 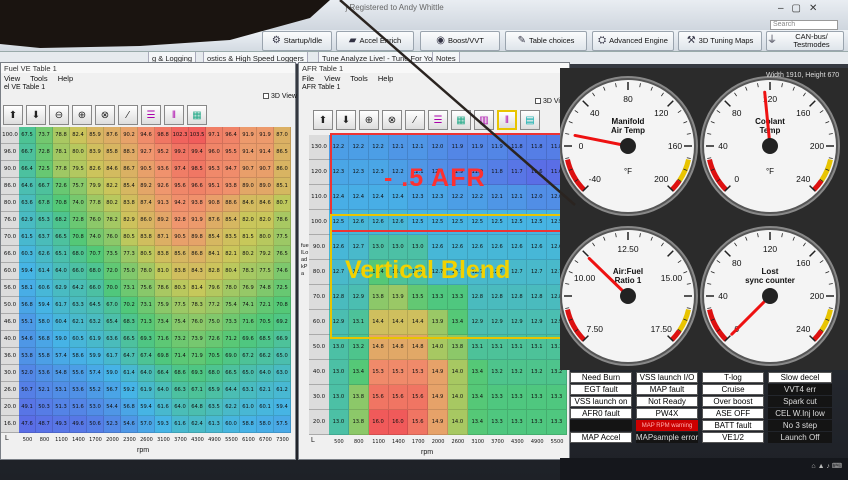 What do you see at coordinates (180, 424) in the screenshot?
I see `table-cell: 61.6` at bounding box center [180, 424].